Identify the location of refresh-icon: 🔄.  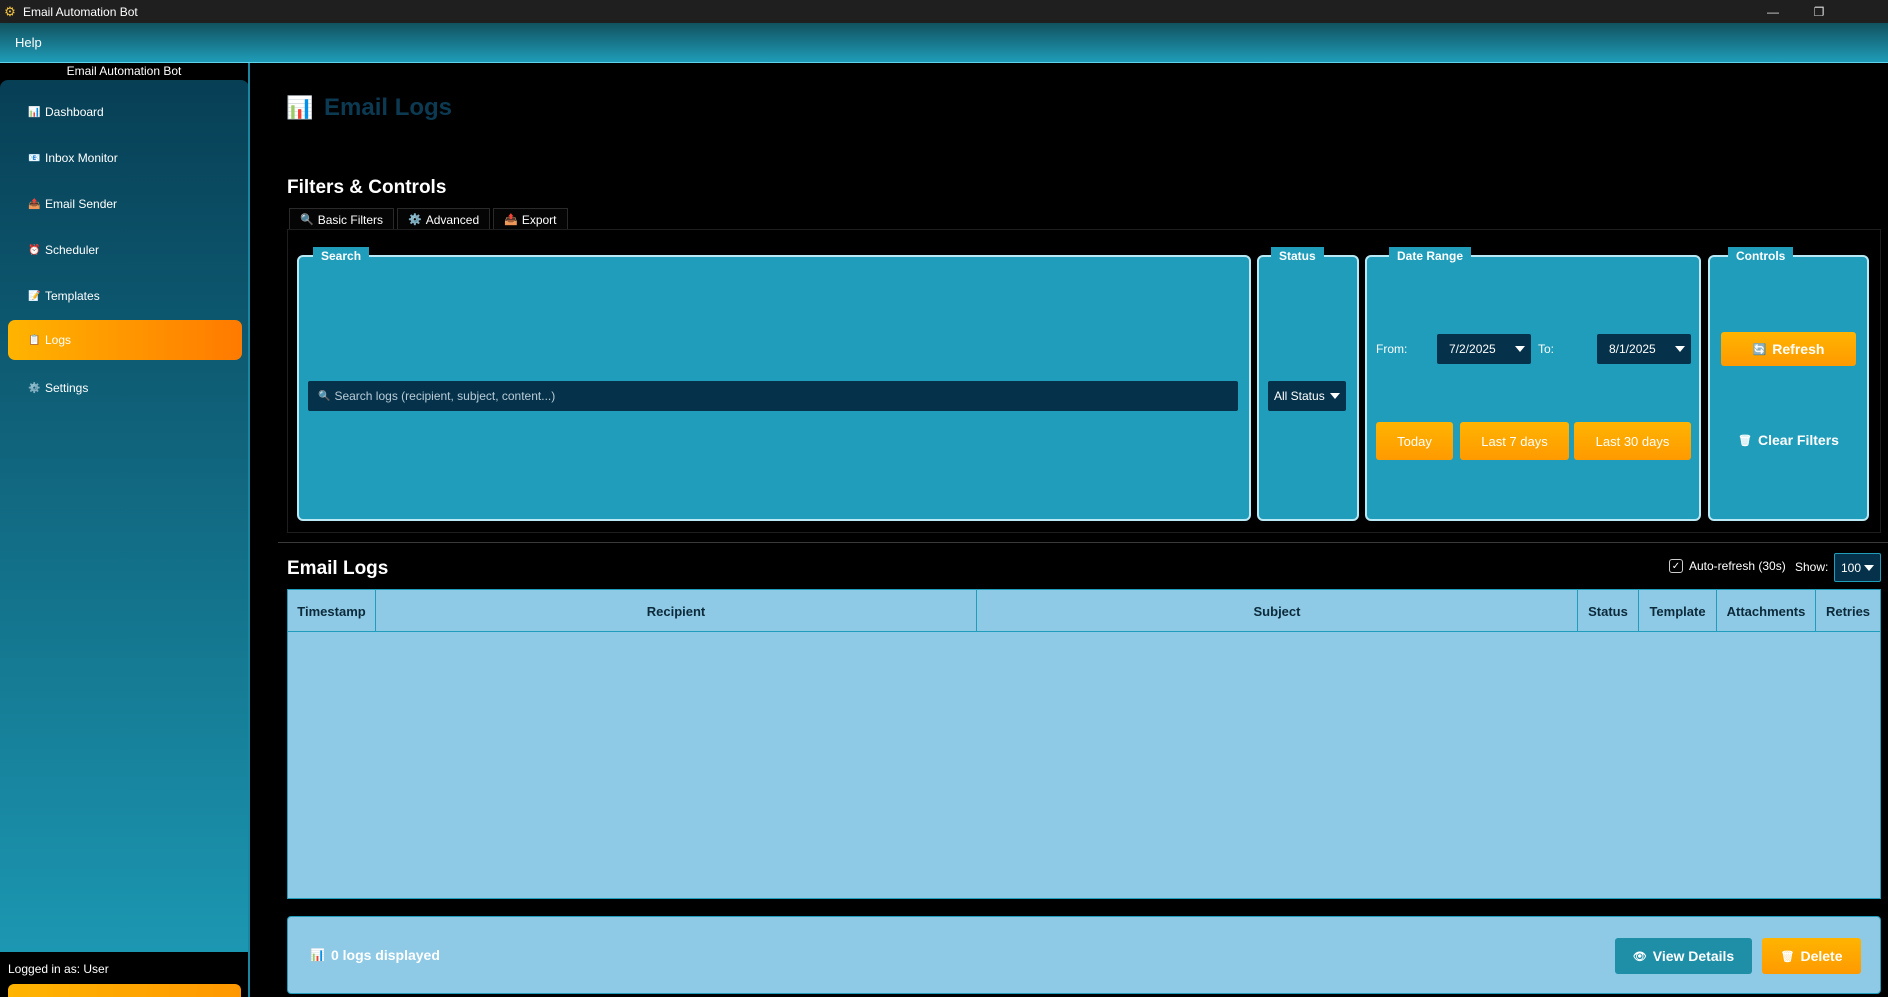
(1759, 349).